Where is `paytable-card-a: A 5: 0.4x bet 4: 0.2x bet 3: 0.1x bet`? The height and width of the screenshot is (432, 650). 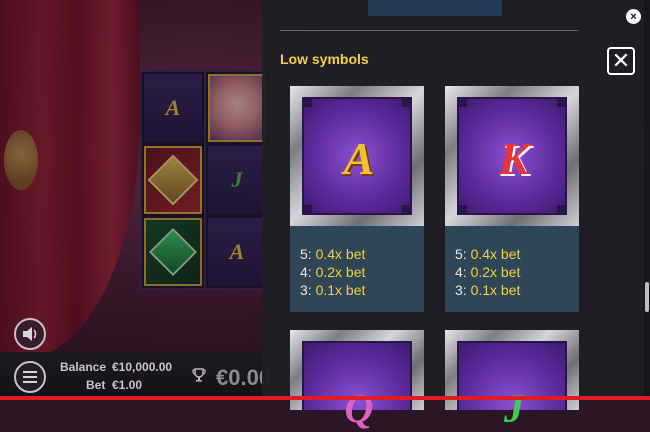
paytable-card-a: A 5: 0.4x bet 4: 0.2x bet 3: 0.1x bet is located at coordinates (357, 199).